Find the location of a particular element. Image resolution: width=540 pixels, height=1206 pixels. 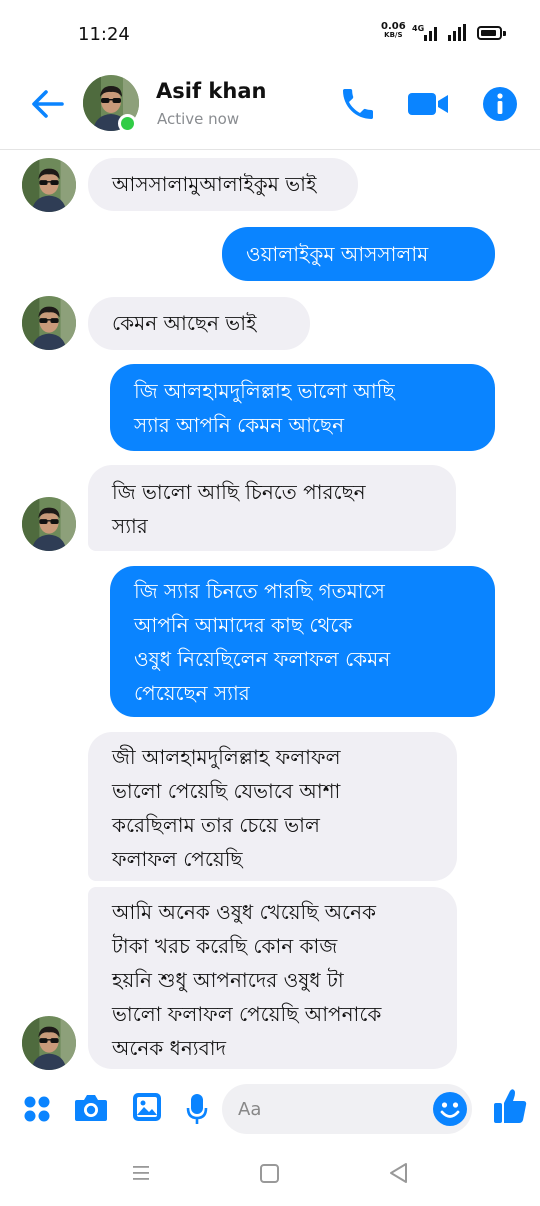

message-line: স্যার আপনি কেমন আছেন is located at coordinates (239, 425).